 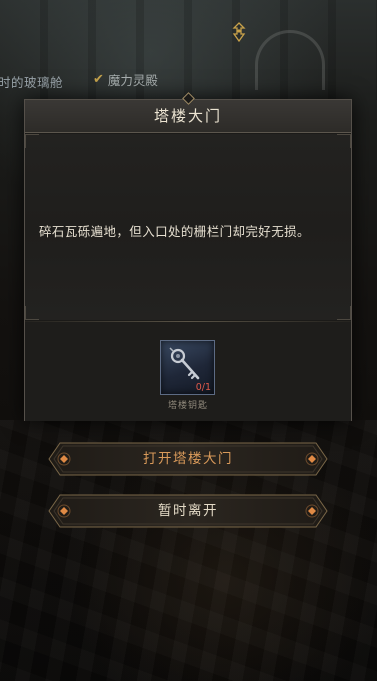 I want to click on leave-temporarily-button: 暂时离开, so click(x=188, y=511).